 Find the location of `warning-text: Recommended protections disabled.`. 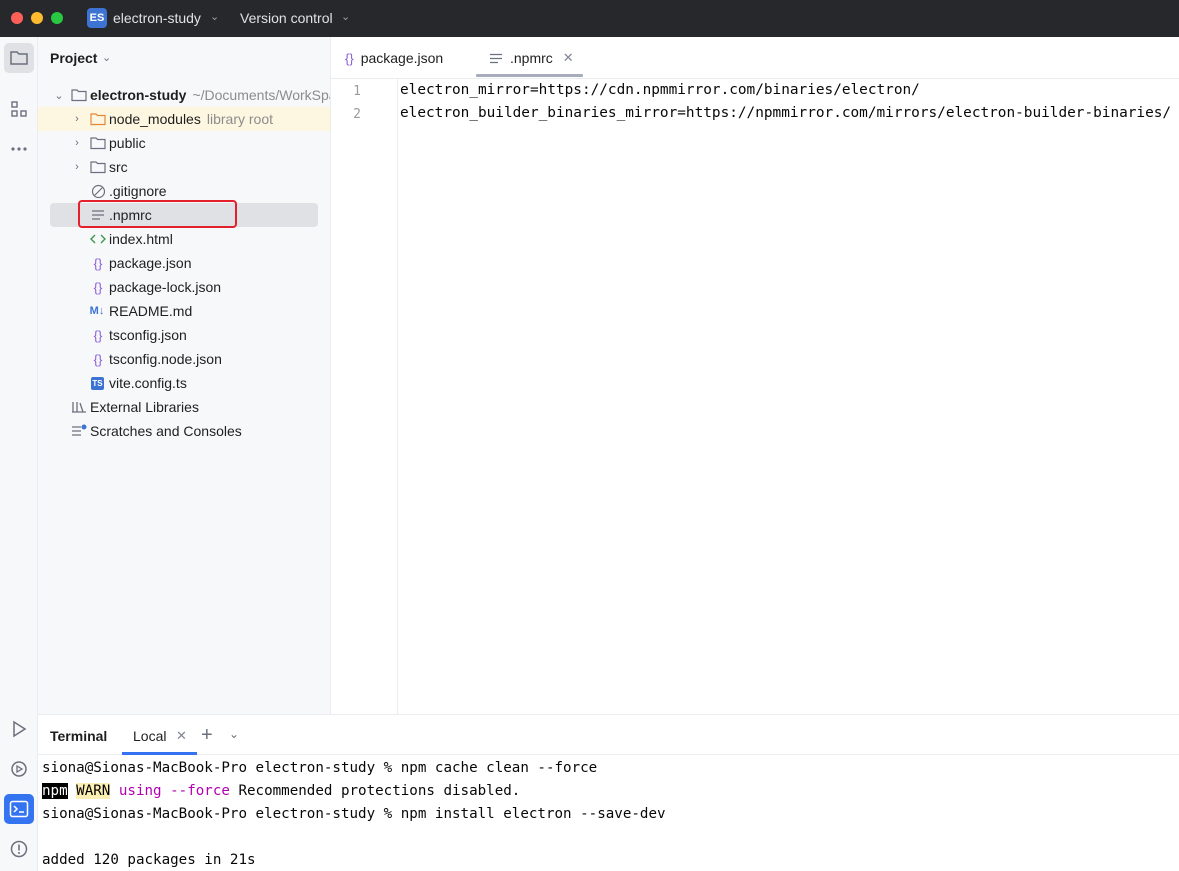

warning-text: Recommended protections disabled. is located at coordinates (375, 791).